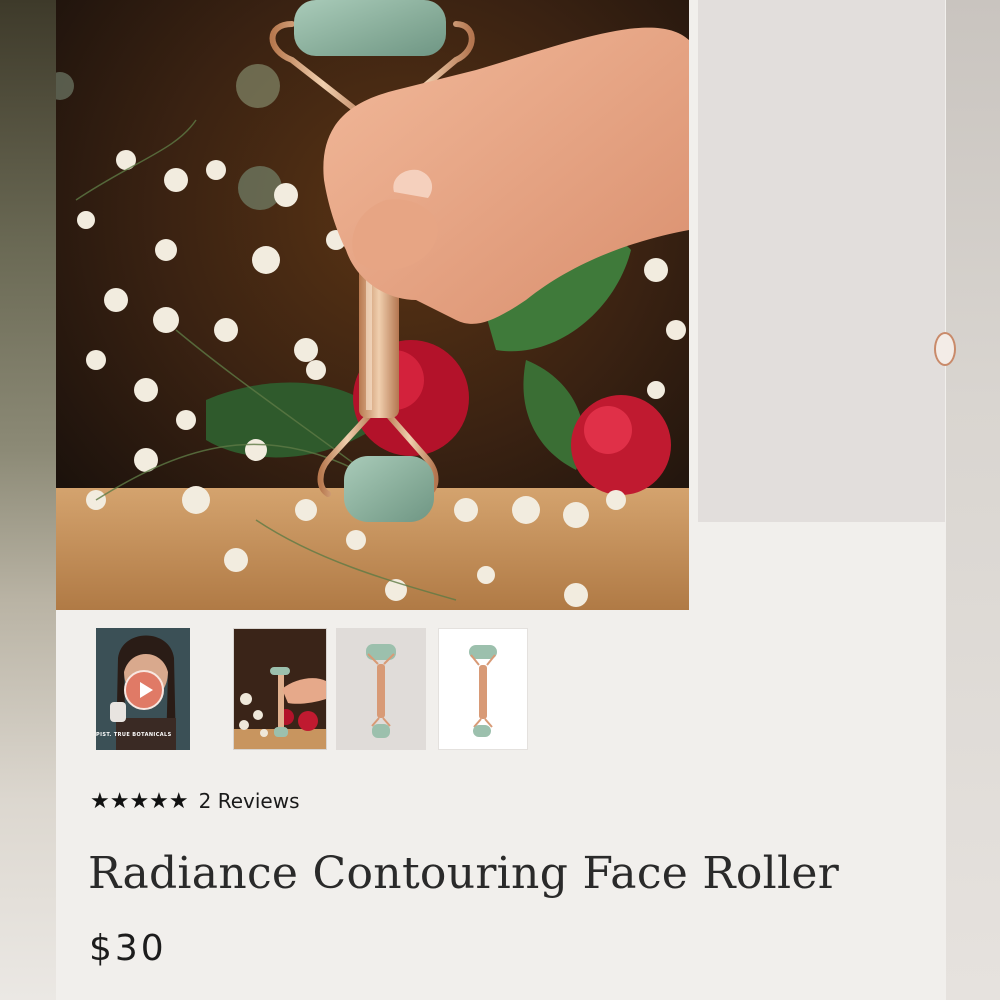 The height and width of the screenshot is (1000, 1000). Describe the element at coordinates (128, 948) in the screenshot. I see `product-price: $30` at that location.